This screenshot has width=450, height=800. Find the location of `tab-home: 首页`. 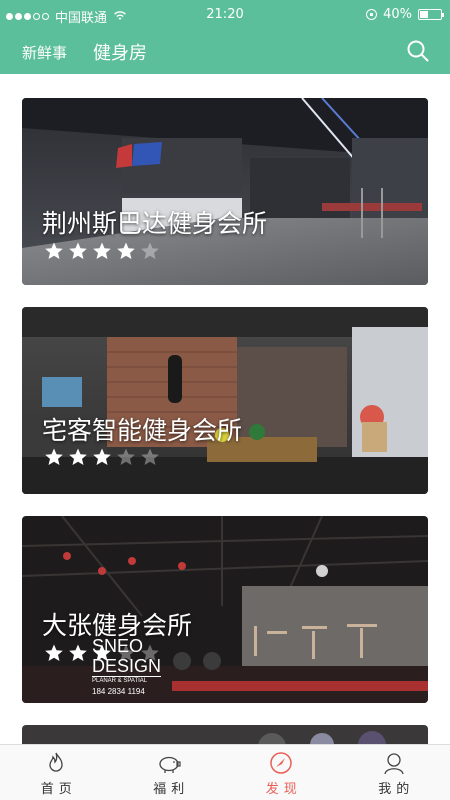

tab-home: 首页 is located at coordinates (56, 772).